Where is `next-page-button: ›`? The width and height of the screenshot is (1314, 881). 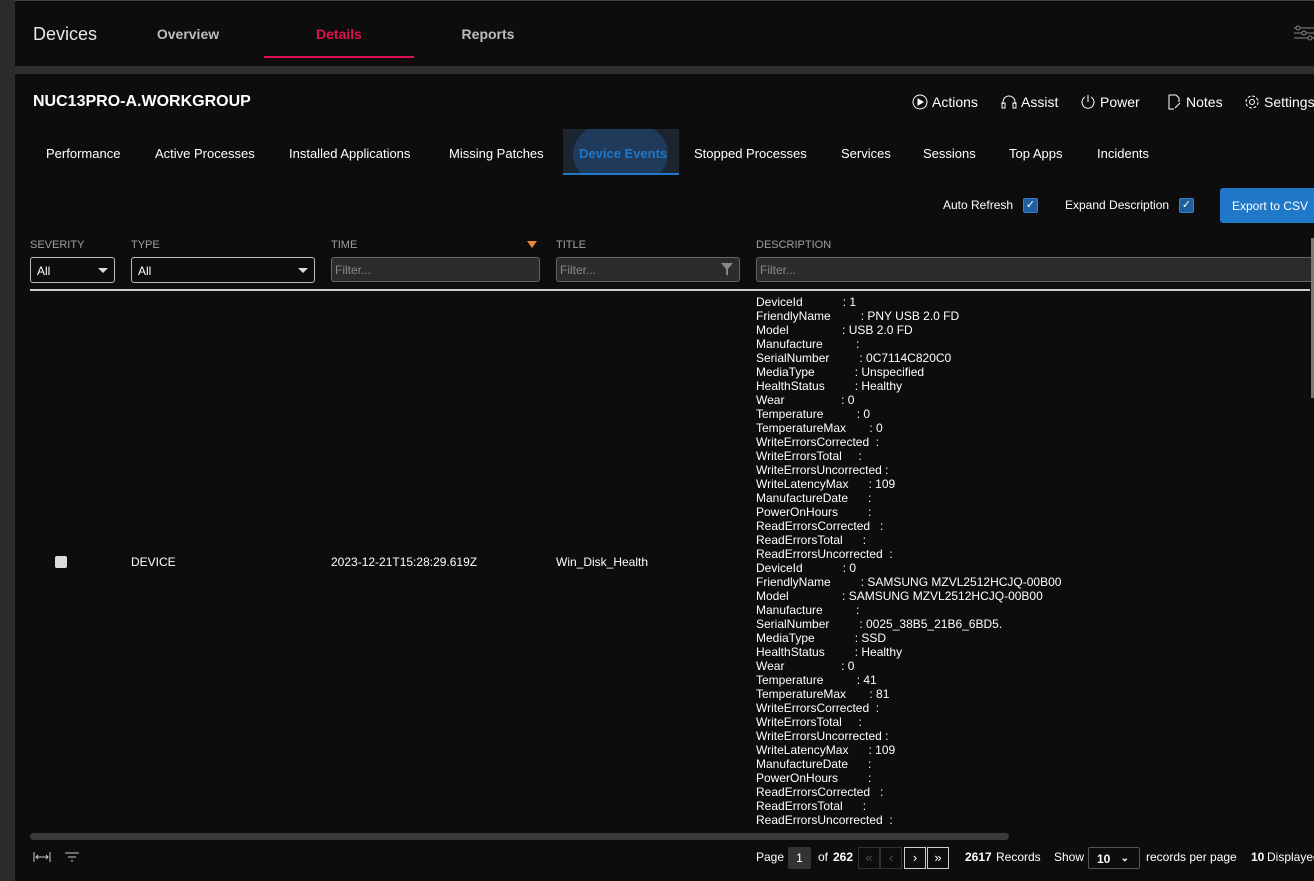
next-page-button: › is located at coordinates (915, 858).